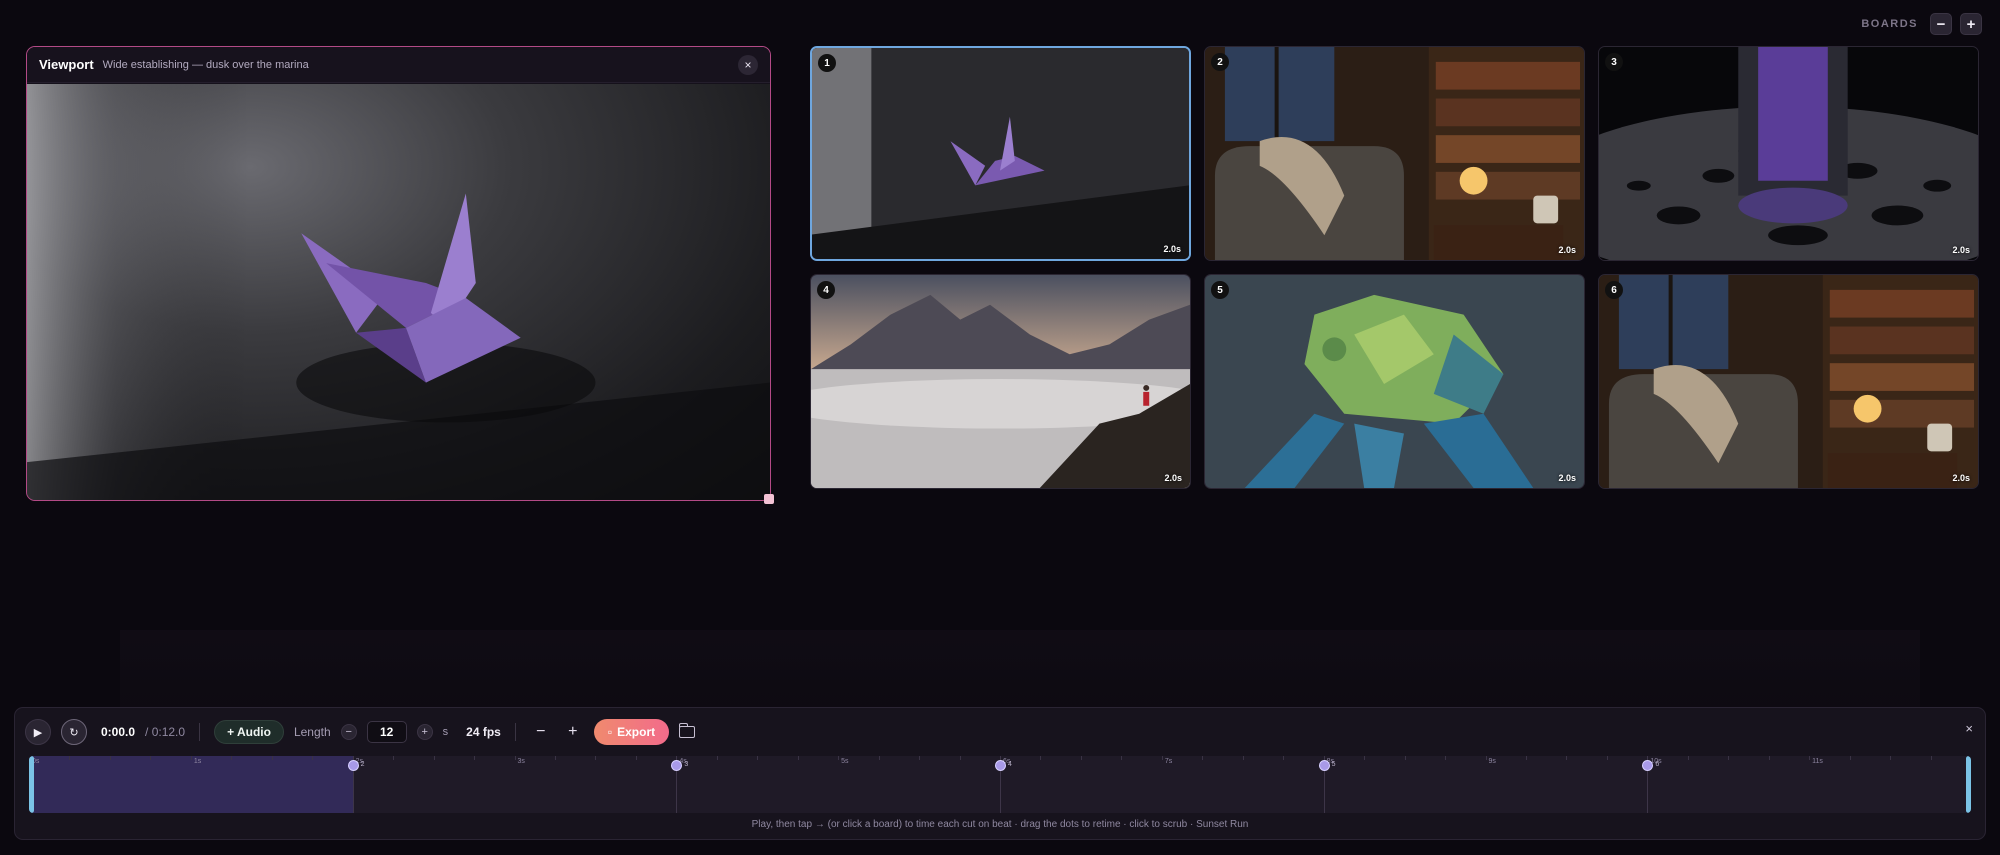 The height and width of the screenshot is (855, 2000). I want to click on board-number: 6, so click(1614, 290).